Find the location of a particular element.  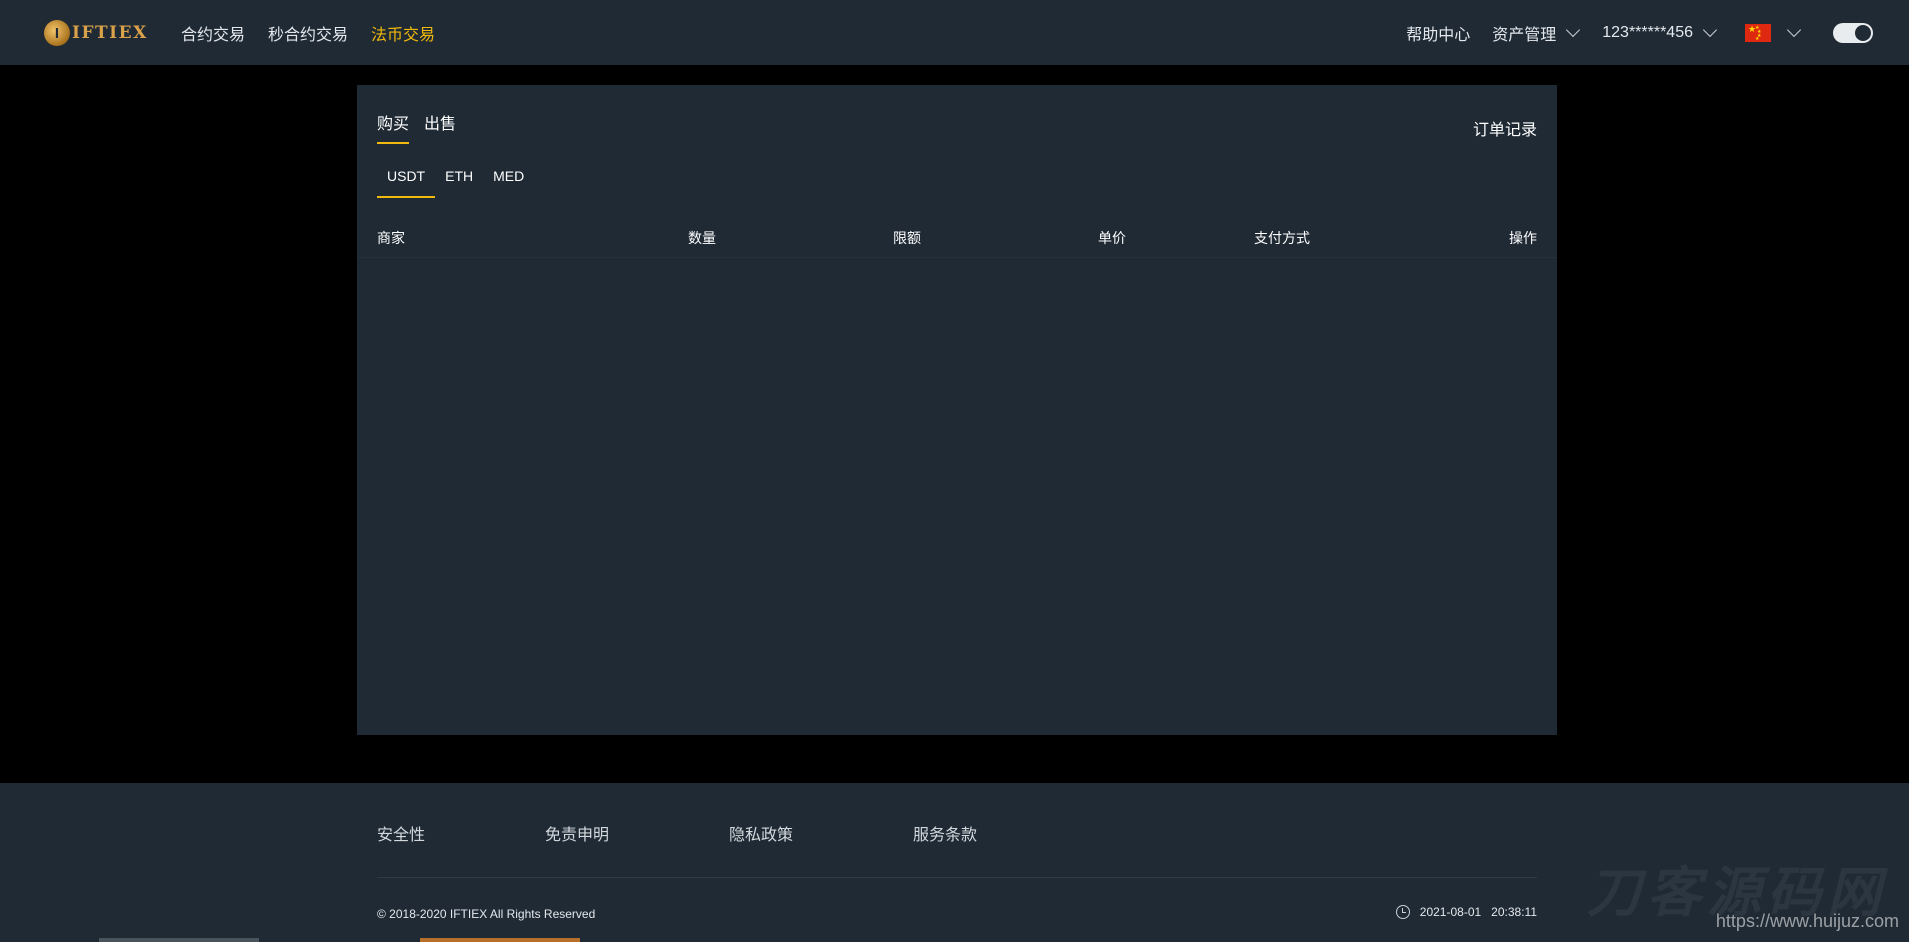

nav-second-contract-trading: 秒合约交易 is located at coordinates (308, 33).